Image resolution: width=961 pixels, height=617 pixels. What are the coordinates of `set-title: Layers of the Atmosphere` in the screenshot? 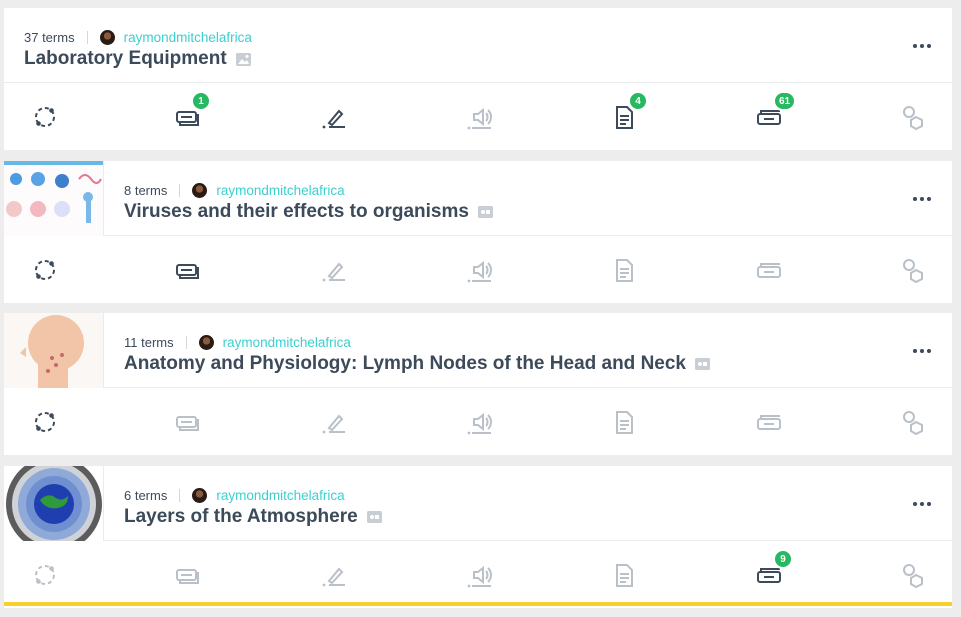 It's located at (253, 517).